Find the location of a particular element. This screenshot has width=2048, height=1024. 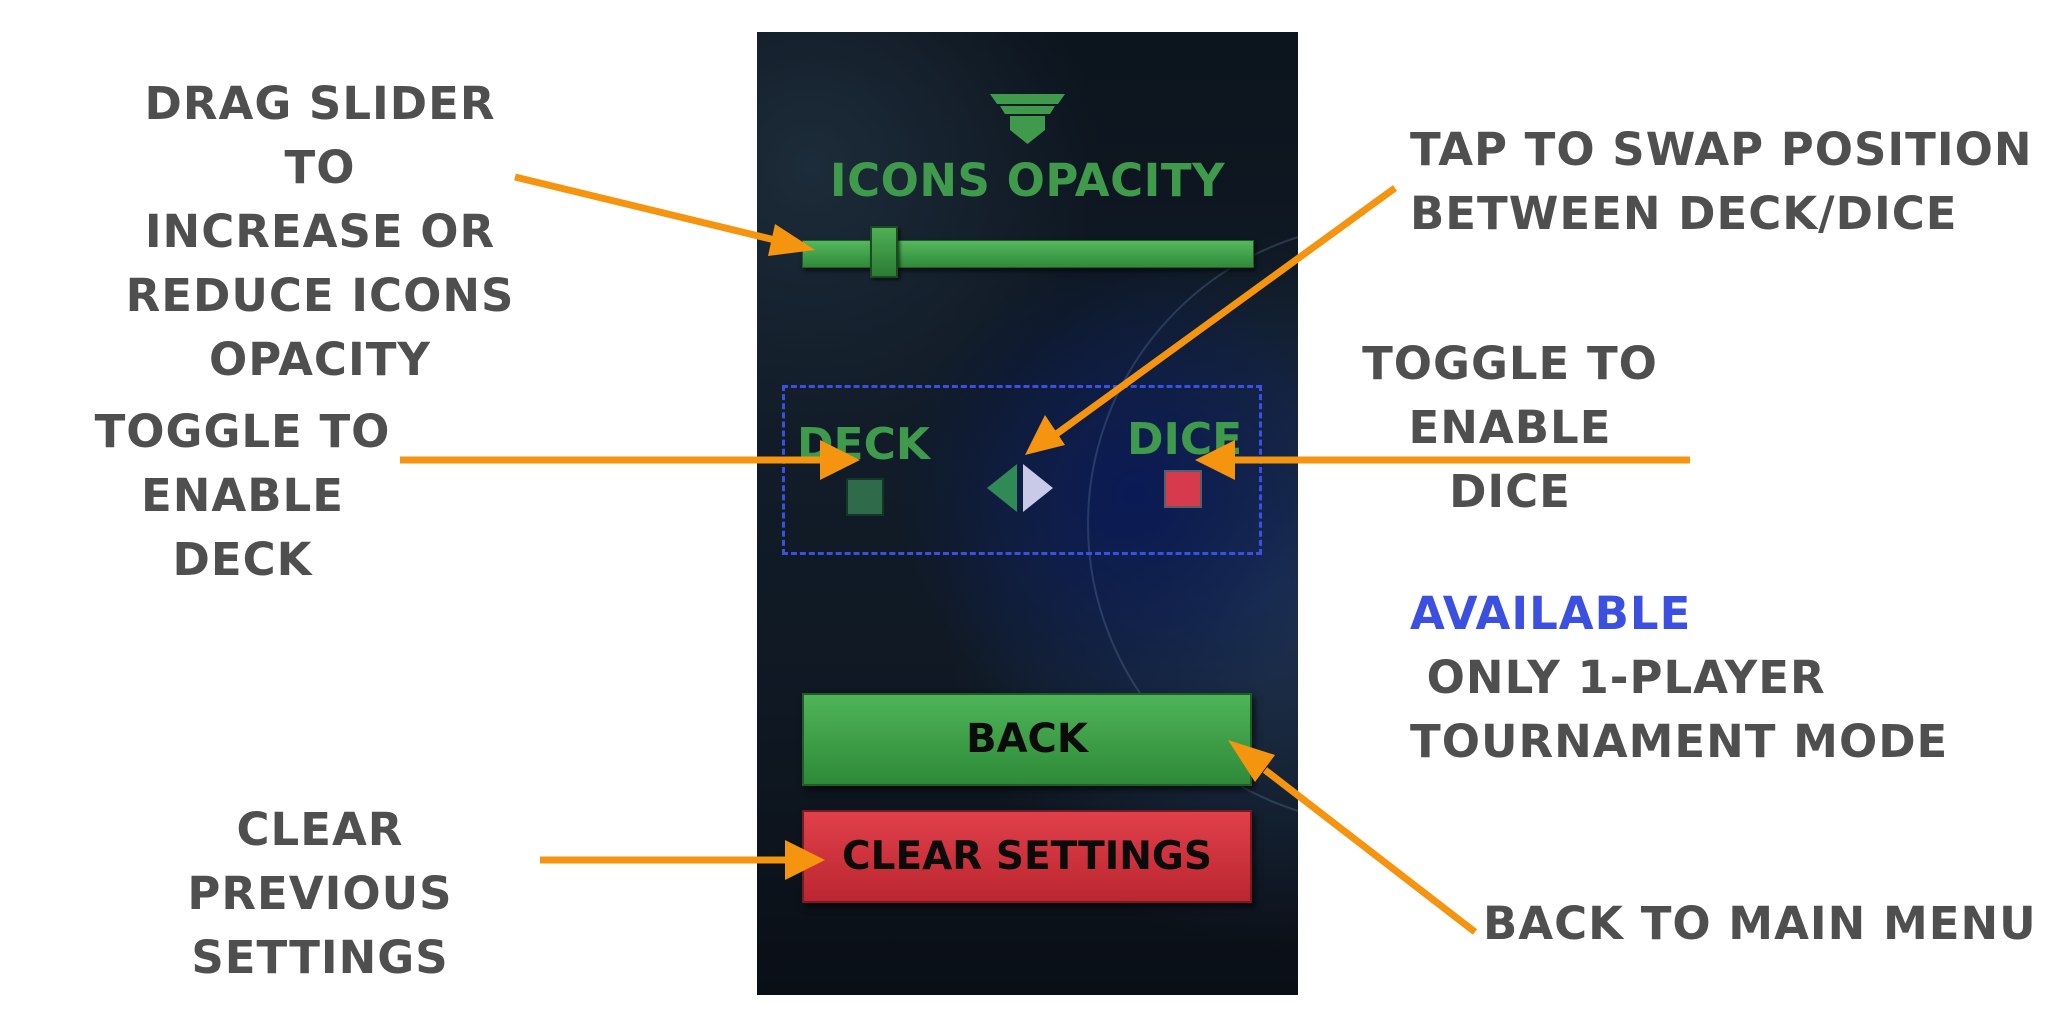

availability-line-1: AVAILABLE ONLY 1-PLAYER is located at coordinates (1729, 646).